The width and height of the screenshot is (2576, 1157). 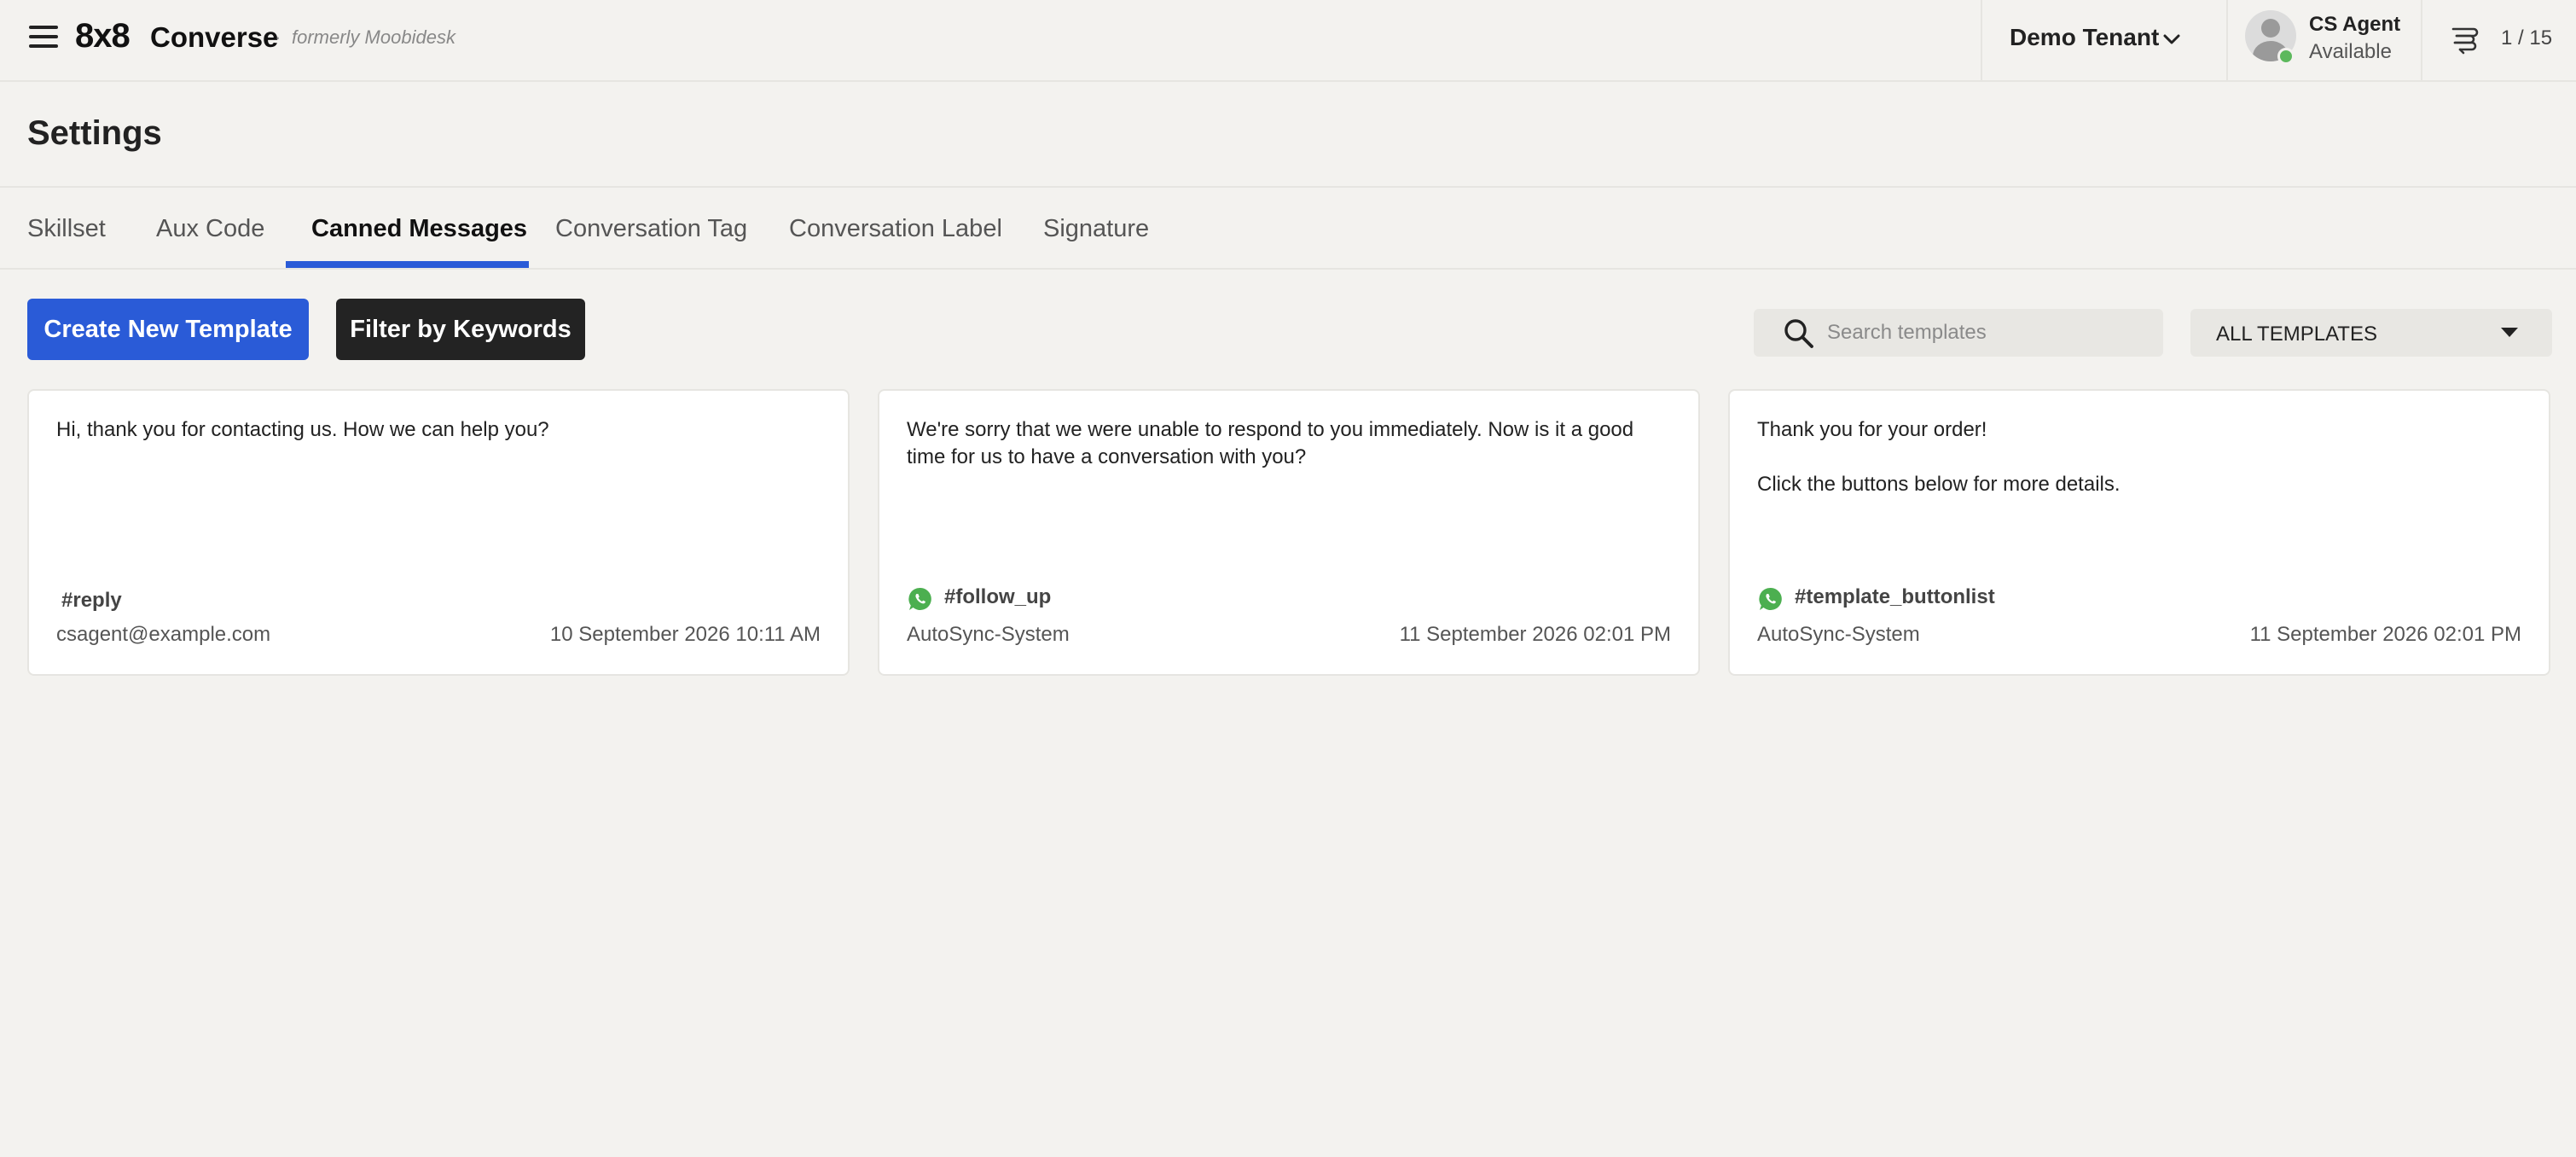 What do you see at coordinates (2286, 57) in the screenshot?
I see `status-available-dot` at bounding box center [2286, 57].